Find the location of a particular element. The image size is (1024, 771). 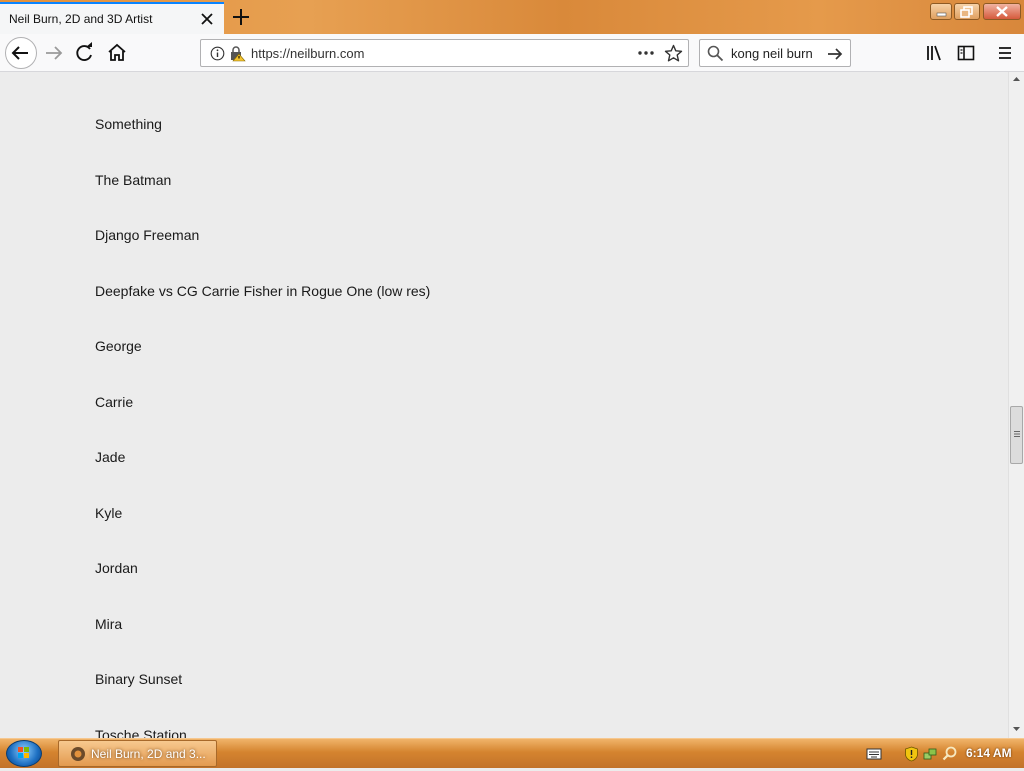

tab-title: Neil Burn, 2D and 3D Artist is located at coordinates (81, 19).